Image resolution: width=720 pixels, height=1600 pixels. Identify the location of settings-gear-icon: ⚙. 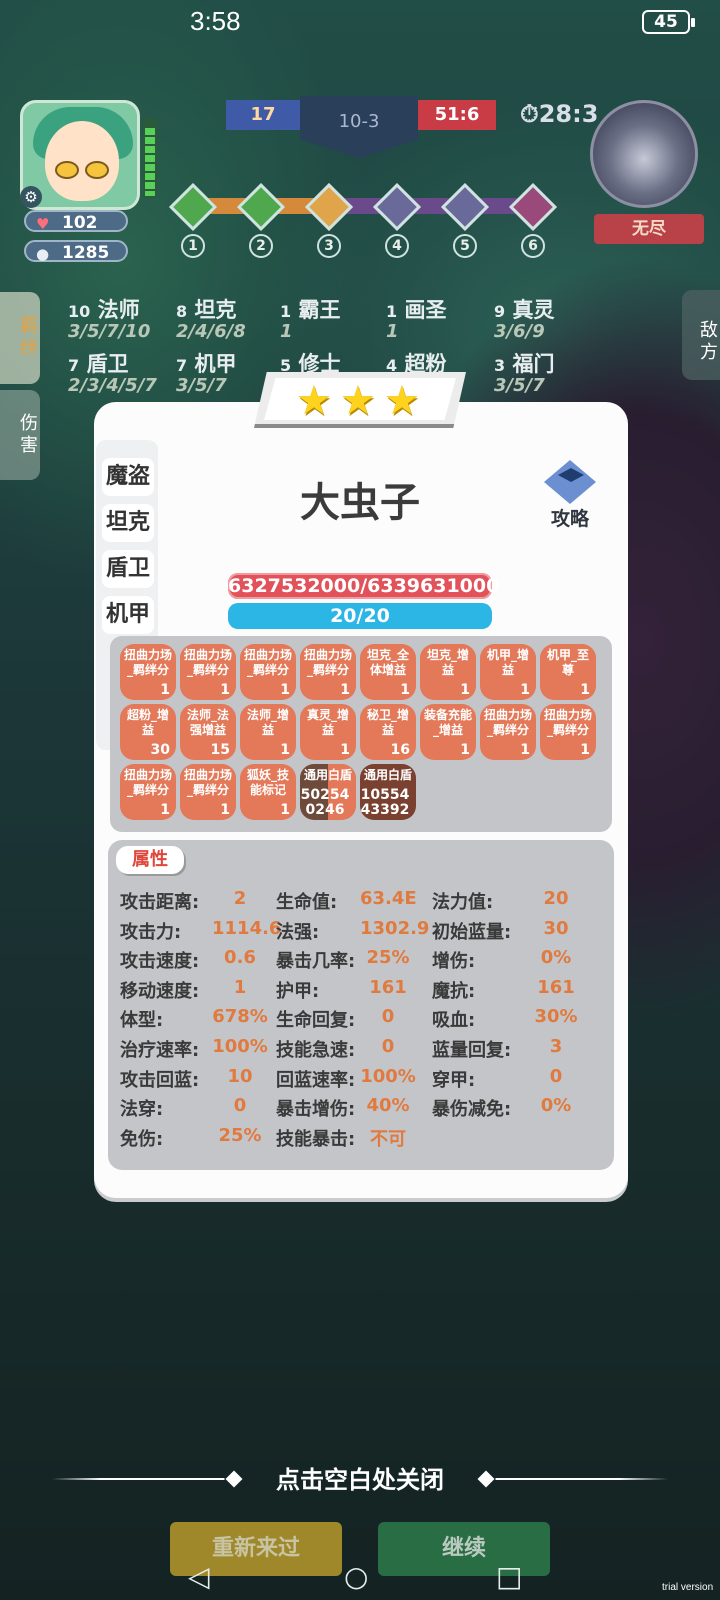
(31, 197).